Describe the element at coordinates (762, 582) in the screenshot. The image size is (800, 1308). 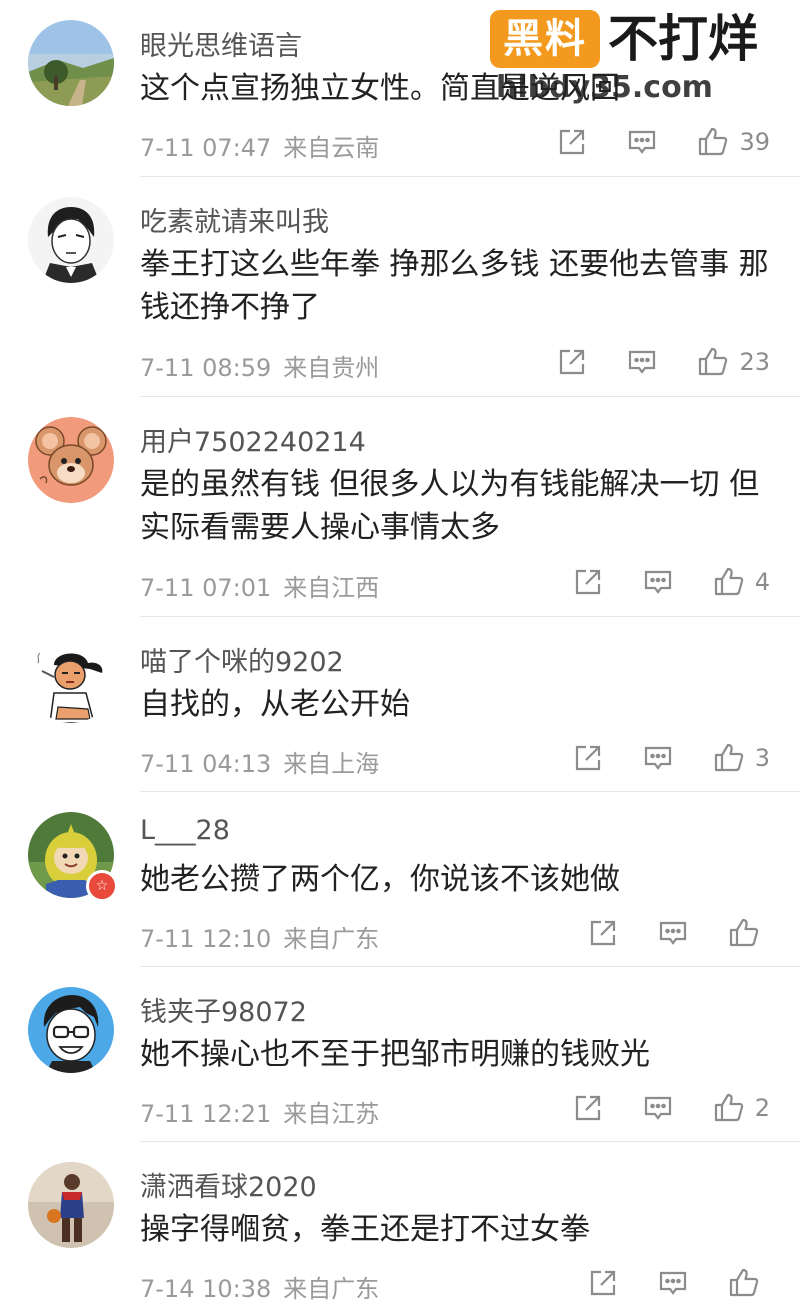
I see `like-count: 4` at that location.